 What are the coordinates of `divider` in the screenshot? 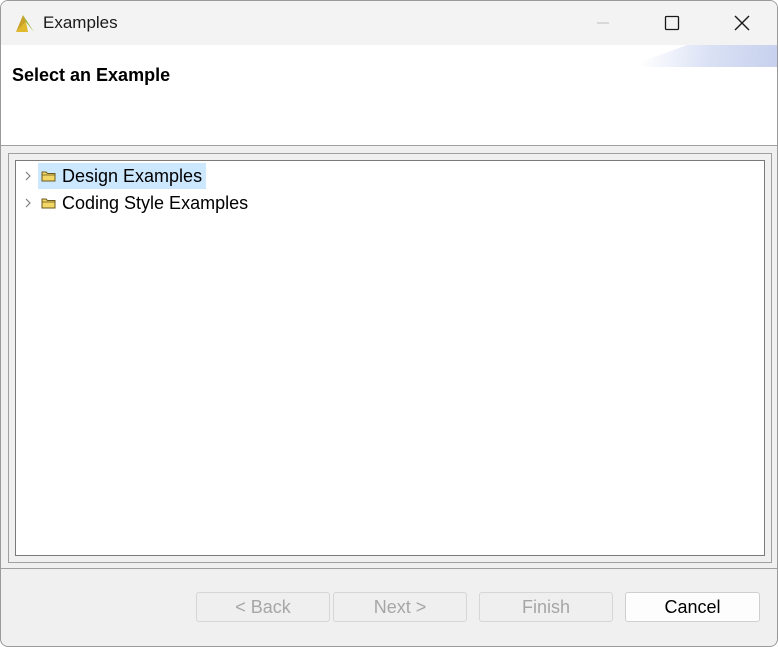 It's located at (389, 568).